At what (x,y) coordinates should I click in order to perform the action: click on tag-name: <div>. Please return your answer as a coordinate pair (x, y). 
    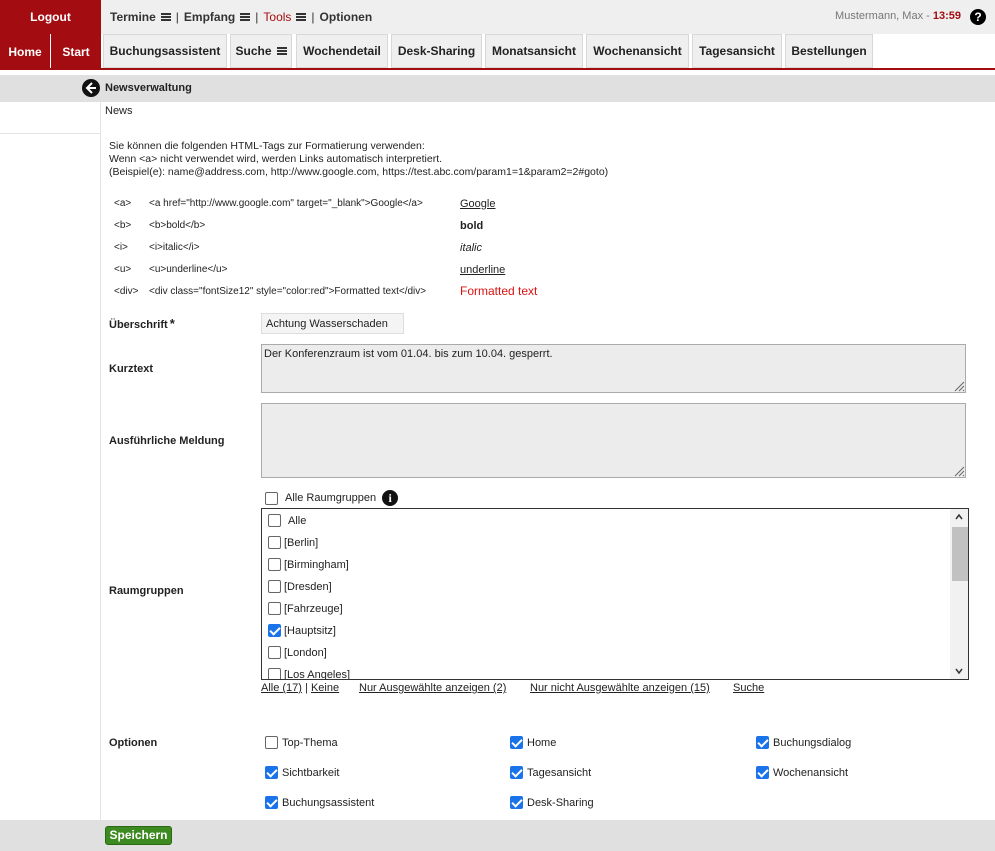
    Looking at the image, I should click on (126, 291).